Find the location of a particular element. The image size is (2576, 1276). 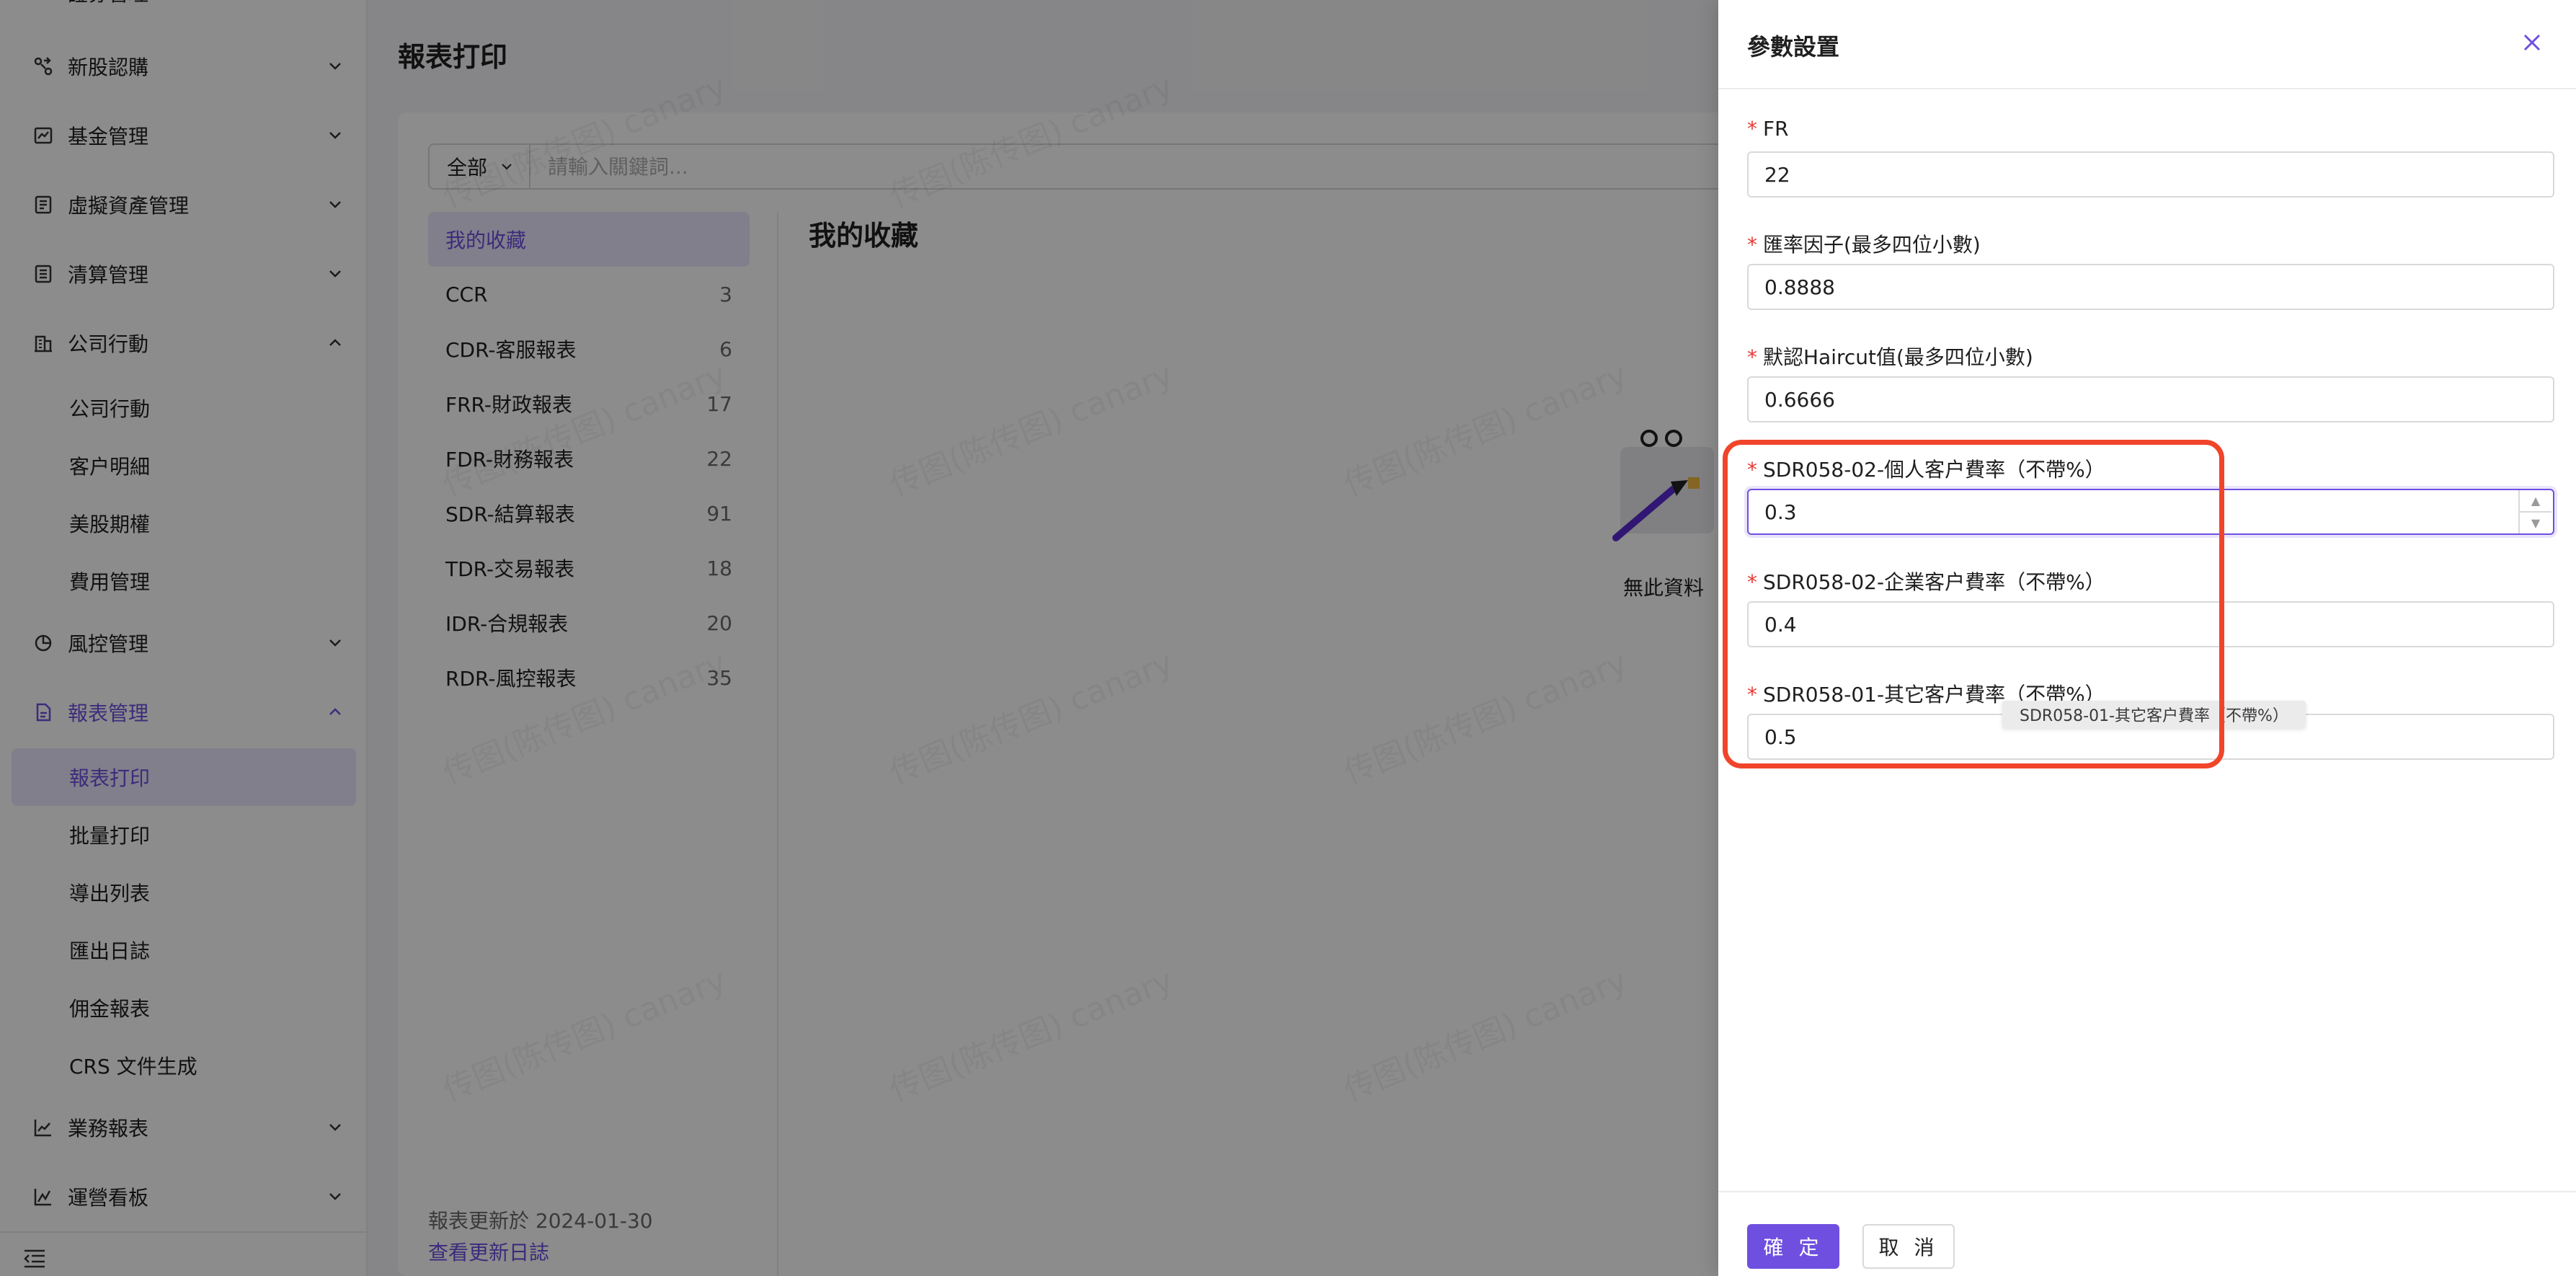

corporate-rate-input is located at coordinates (2150, 624).